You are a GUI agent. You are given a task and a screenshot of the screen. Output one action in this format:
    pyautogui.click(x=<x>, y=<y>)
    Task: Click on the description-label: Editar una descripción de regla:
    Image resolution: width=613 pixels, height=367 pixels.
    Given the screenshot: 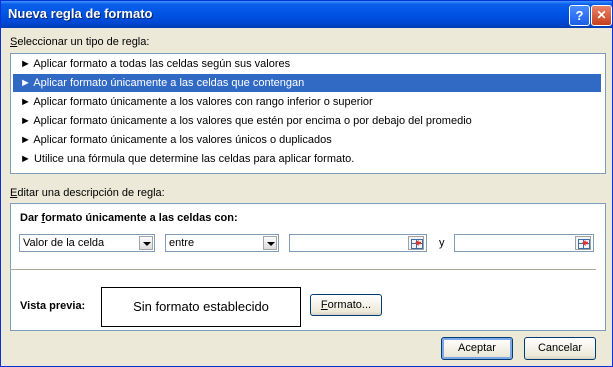 What is the action you would take?
    pyautogui.click(x=87, y=193)
    